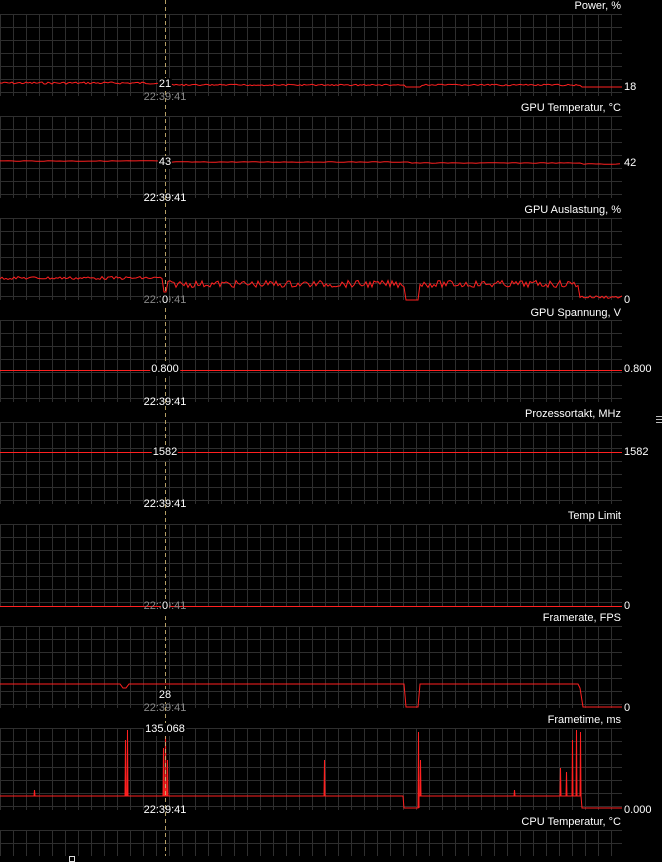  What do you see at coordinates (638, 369) in the screenshot?
I see `gpu-voltage-current-value: 0.800` at bounding box center [638, 369].